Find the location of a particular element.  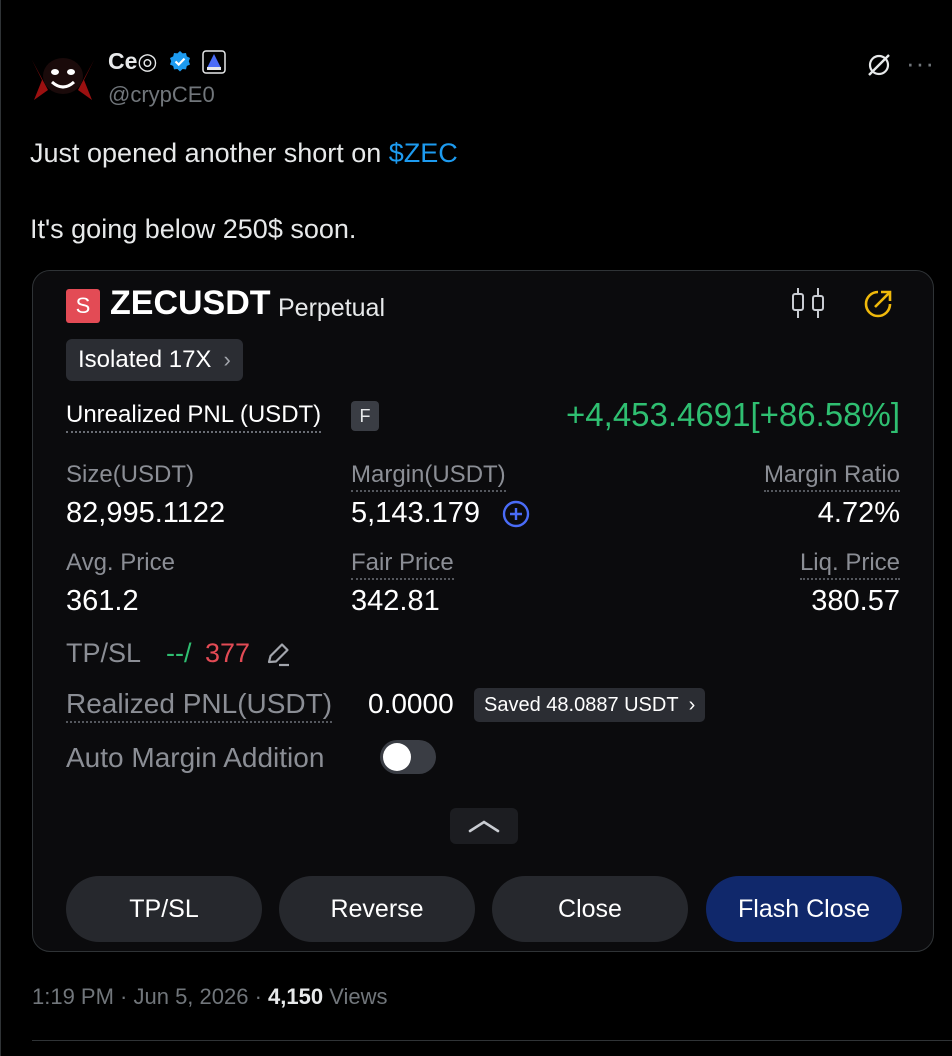

candlestick-chart-icon is located at coordinates (808, 303).